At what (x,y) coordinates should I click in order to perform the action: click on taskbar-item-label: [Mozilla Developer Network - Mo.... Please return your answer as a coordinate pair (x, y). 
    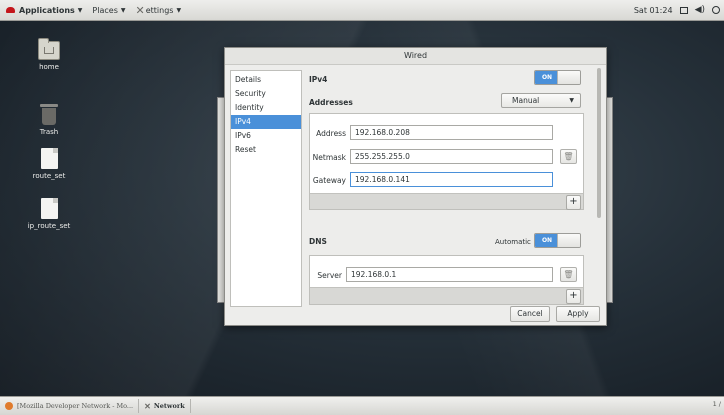
    Looking at the image, I should click on (75, 406).